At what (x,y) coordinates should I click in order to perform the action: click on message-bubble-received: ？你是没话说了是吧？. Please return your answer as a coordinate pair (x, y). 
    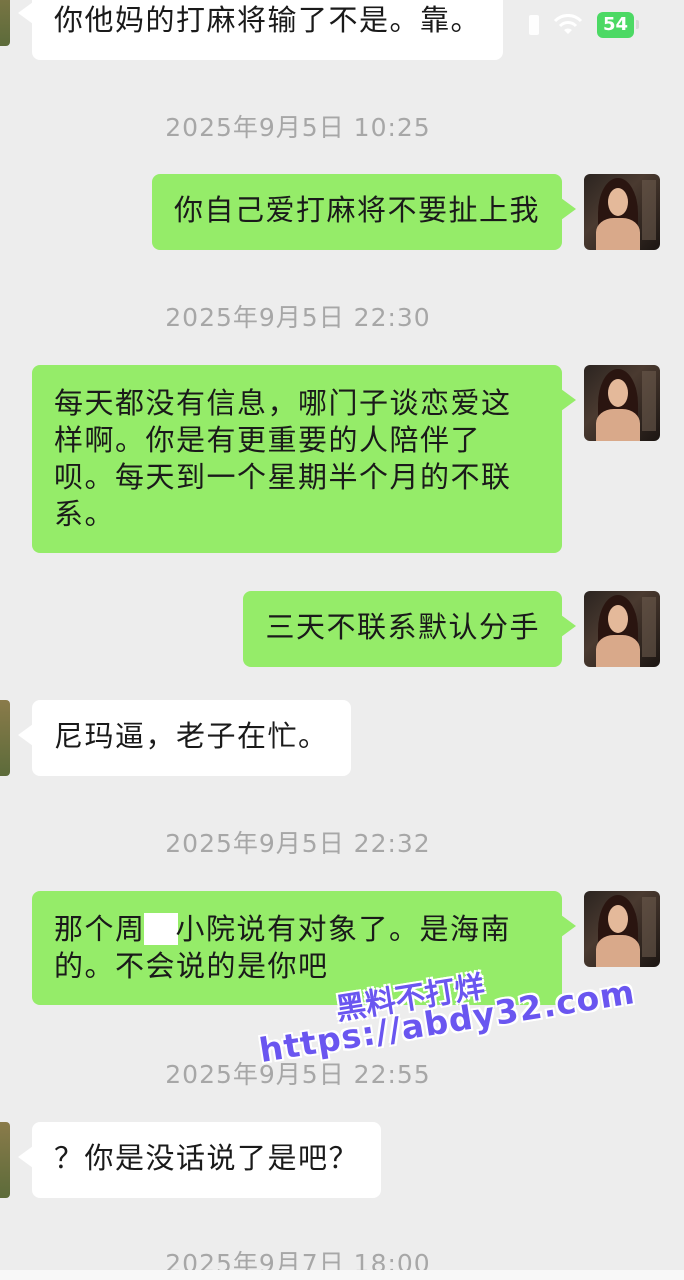
    Looking at the image, I should click on (199, 1160).